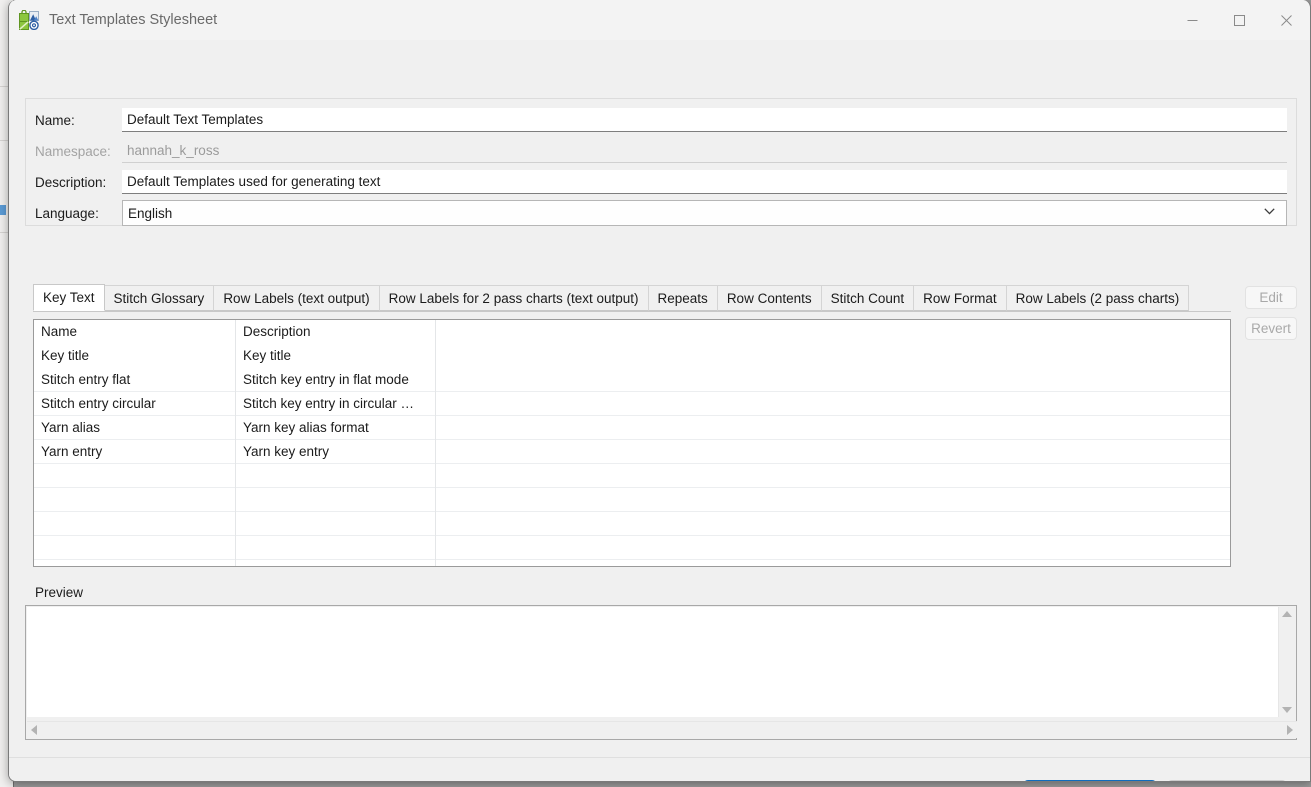 The height and width of the screenshot is (787, 1311). I want to click on tab-label: Row Labels (text output), so click(296, 298).